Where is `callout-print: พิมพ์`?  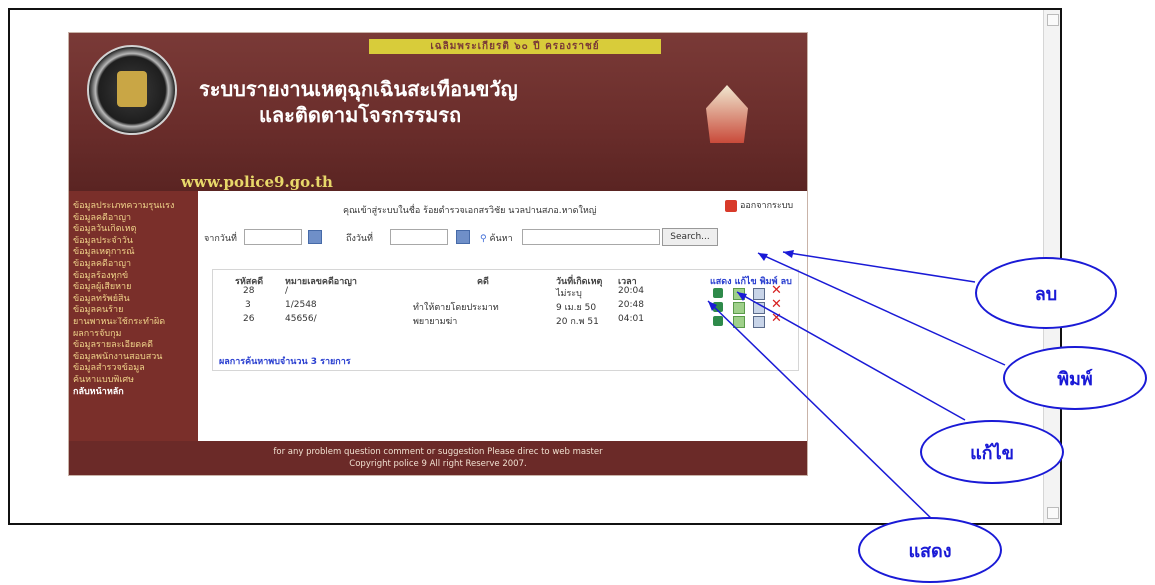 callout-print: พิมพ์ is located at coordinates (1075, 378).